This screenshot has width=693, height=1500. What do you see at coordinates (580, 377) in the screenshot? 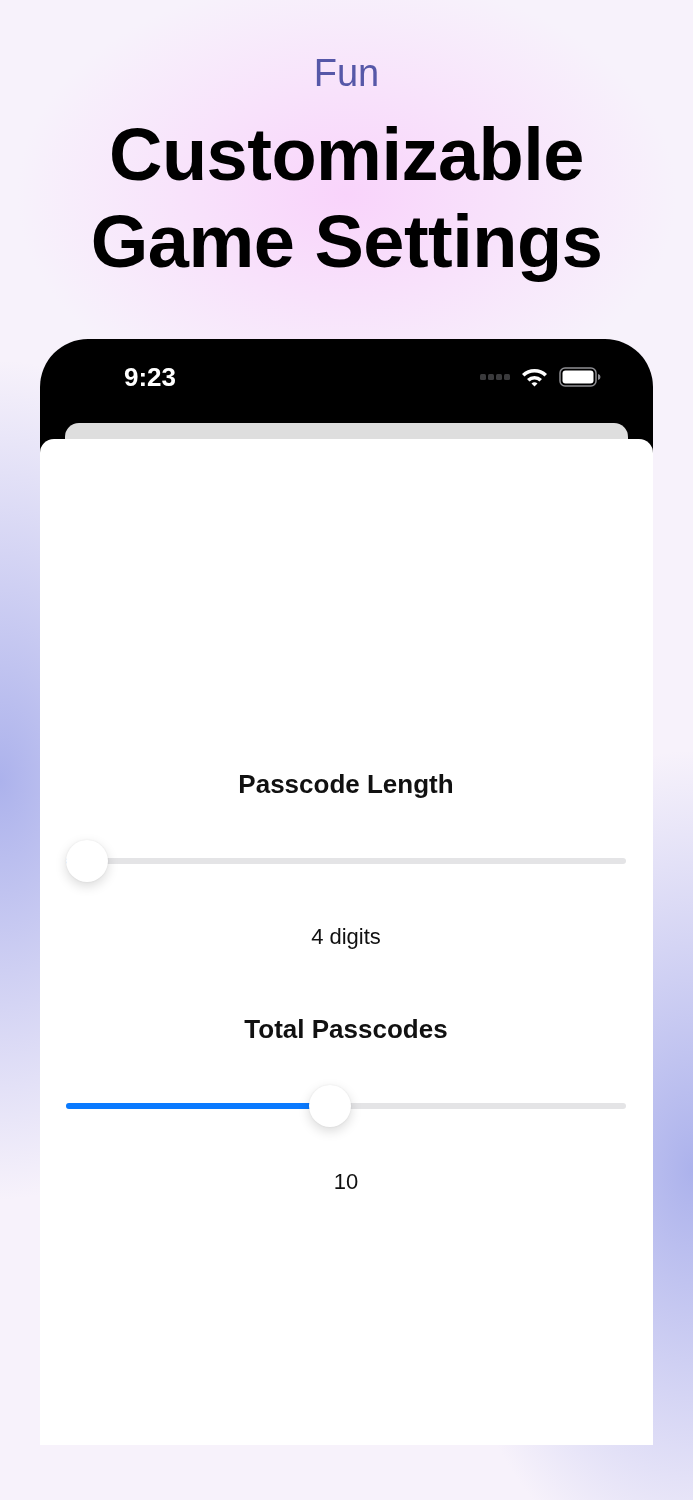
I see `battery-icon` at bounding box center [580, 377].